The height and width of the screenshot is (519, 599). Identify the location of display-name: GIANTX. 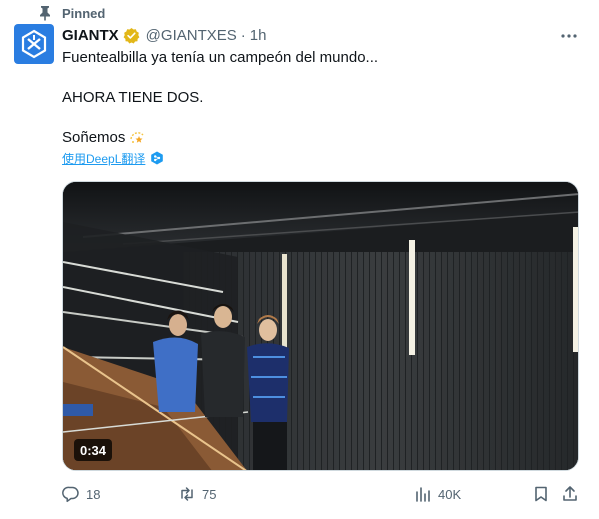
(90, 35).